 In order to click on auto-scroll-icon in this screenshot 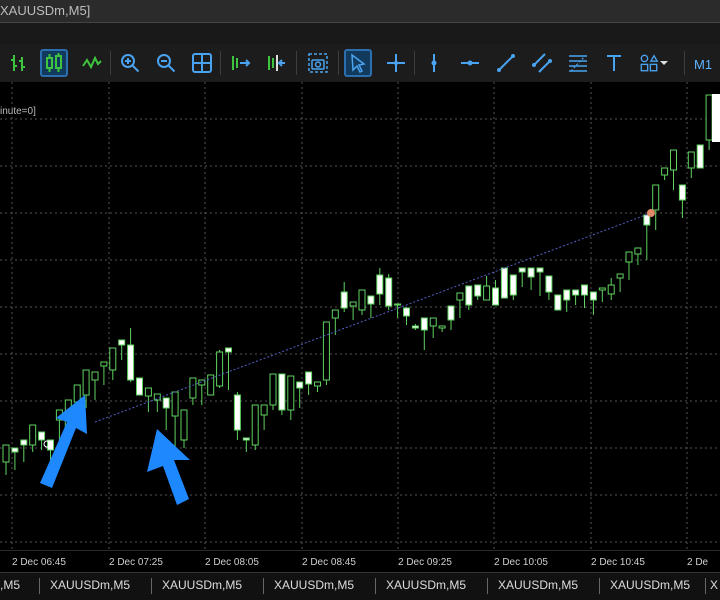, I will do `click(241, 63)`.